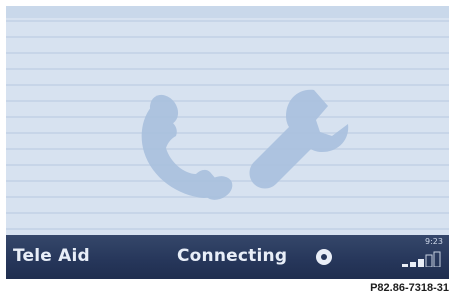  Describe the element at coordinates (409, 288) in the screenshot. I see `figure-caption: P82.86-7318-31` at that location.